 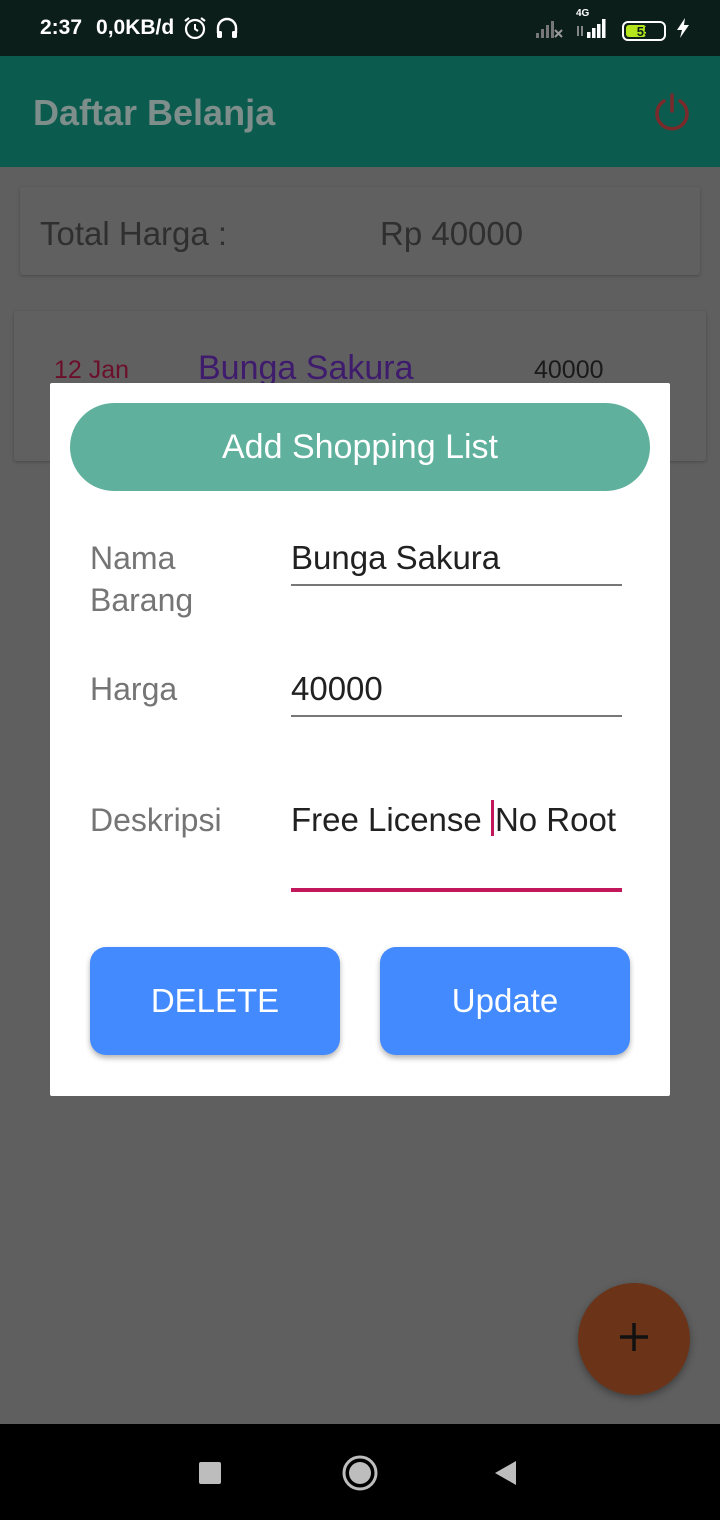 What do you see at coordinates (134, 233) in the screenshot?
I see `total-label: Total Harga :` at bounding box center [134, 233].